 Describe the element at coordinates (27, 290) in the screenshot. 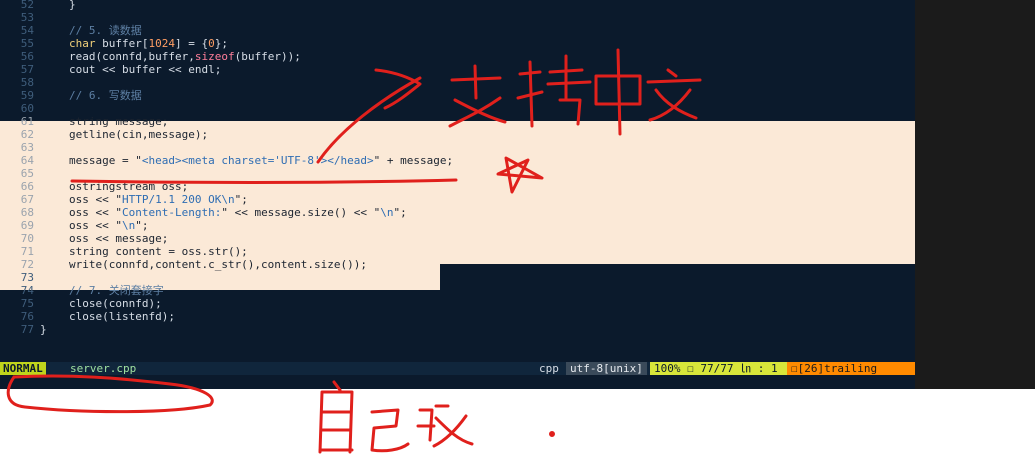

I see `line-number: 74` at that location.